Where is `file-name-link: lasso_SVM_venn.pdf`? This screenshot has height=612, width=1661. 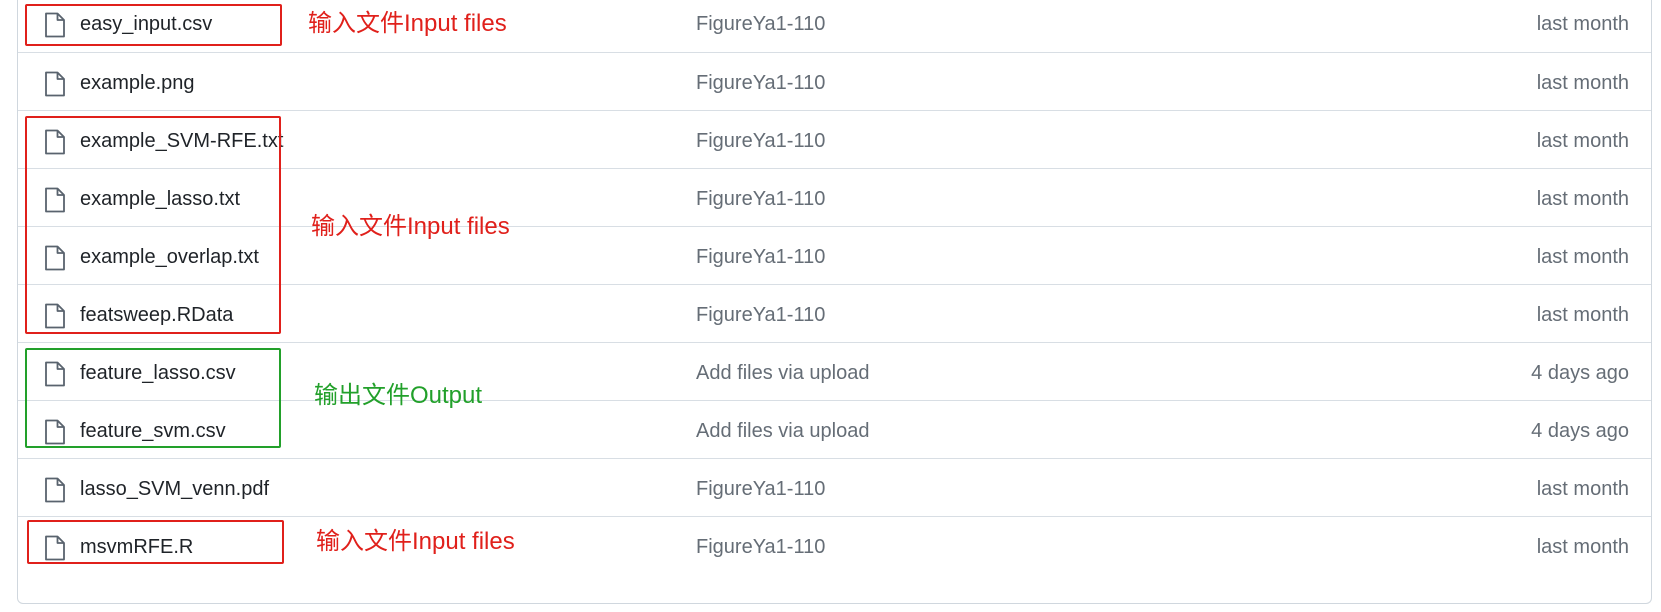
file-name-link: lasso_SVM_venn.pdf is located at coordinates (174, 489).